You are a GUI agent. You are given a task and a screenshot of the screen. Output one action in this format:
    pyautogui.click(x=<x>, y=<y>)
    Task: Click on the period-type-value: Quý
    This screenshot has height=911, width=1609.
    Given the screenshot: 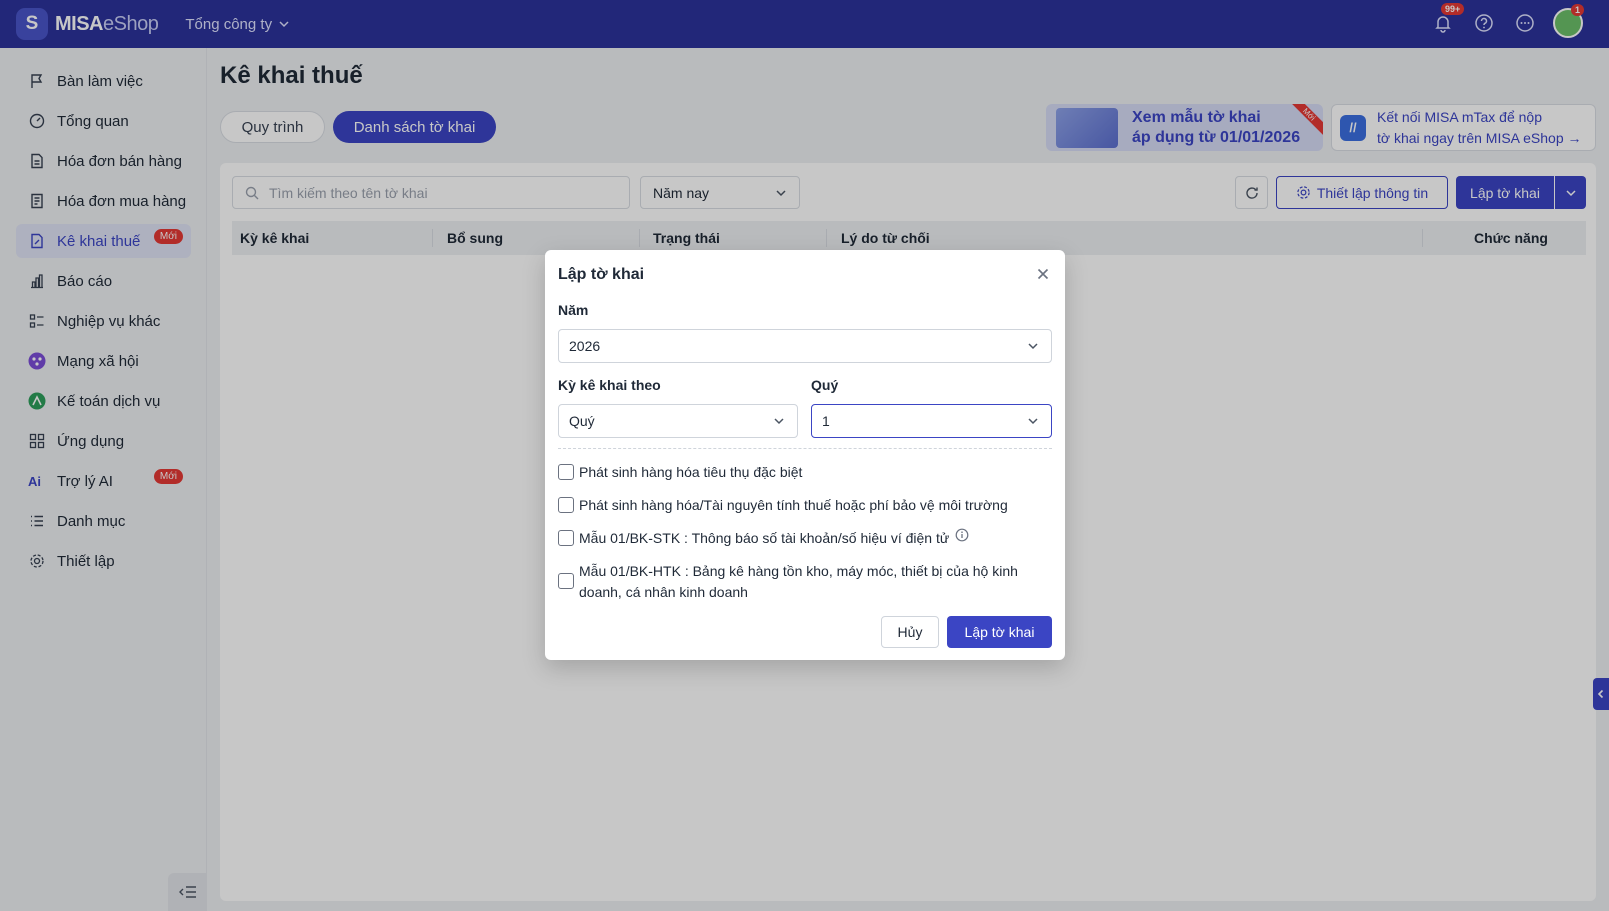 What is the action you would take?
    pyautogui.click(x=582, y=421)
    